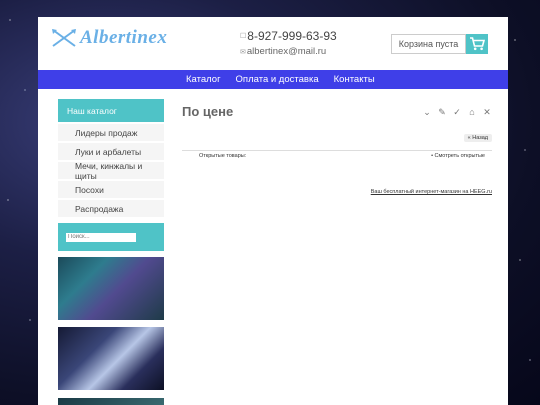 The image size is (540, 405). What do you see at coordinates (337, 138) in the screenshot?
I see `back-row: « Назад` at bounding box center [337, 138].